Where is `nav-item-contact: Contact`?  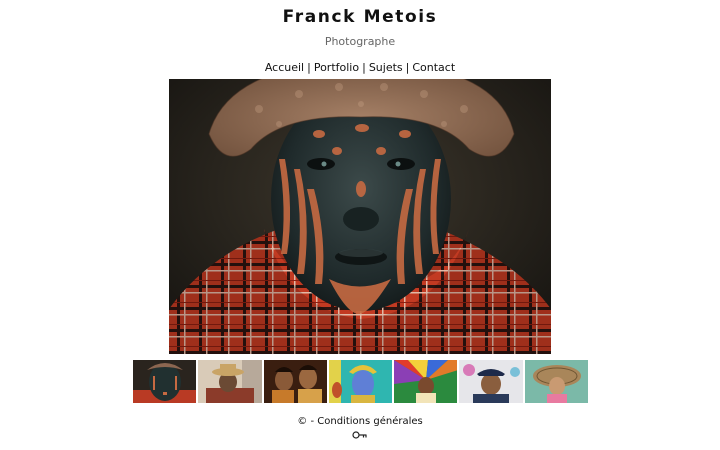
nav-item-contact: Contact is located at coordinates (433, 67).